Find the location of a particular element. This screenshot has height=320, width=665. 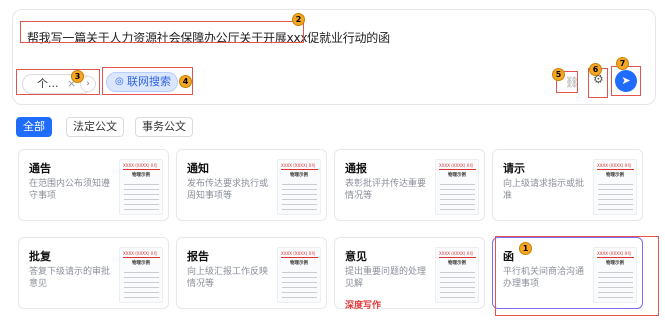

template-card: 意见提出重要问题的处理见解深度写作 XXXX (XXXX) X号 物理示例 is located at coordinates (409, 274).